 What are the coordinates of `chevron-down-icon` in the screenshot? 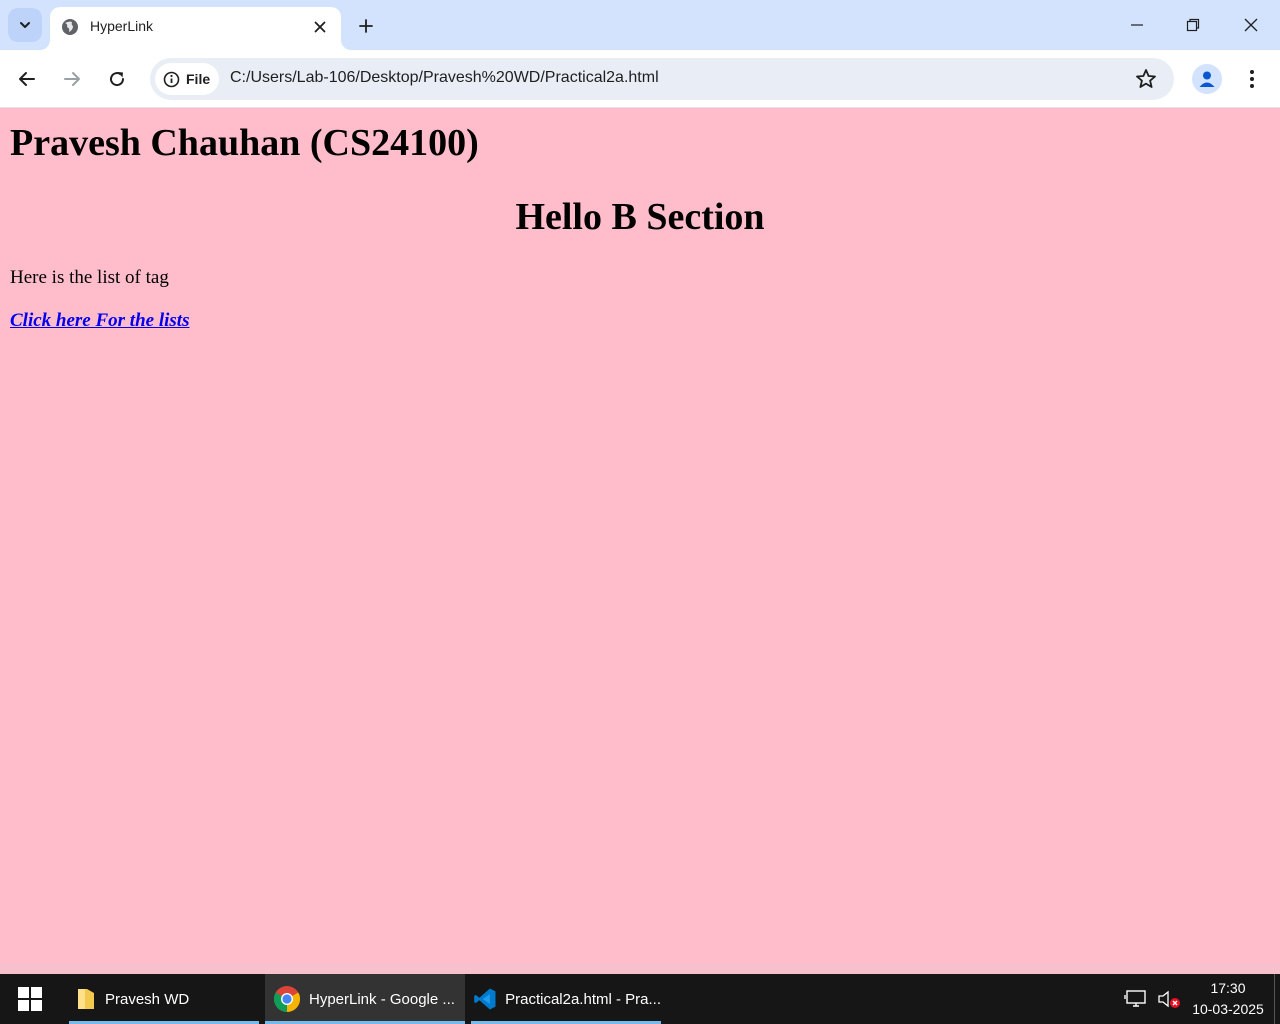 It's located at (25, 25).